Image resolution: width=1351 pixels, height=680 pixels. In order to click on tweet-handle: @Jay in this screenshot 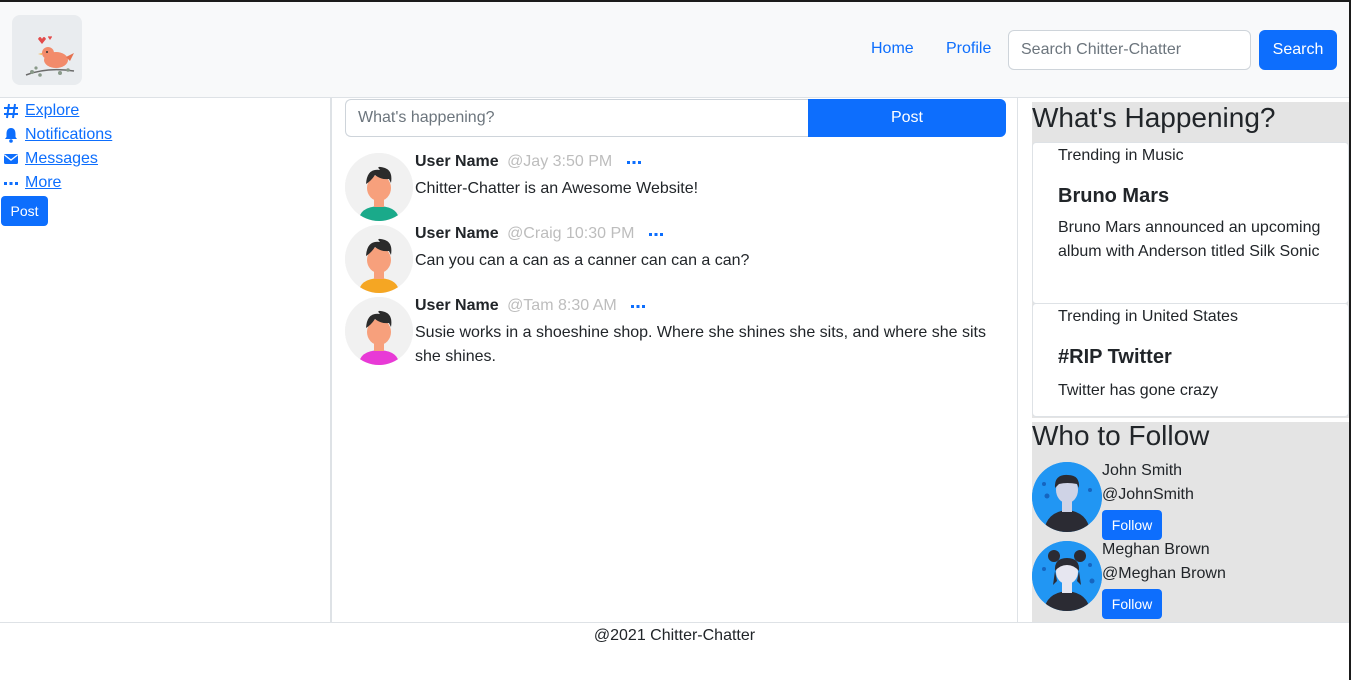, I will do `click(527, 161)`.